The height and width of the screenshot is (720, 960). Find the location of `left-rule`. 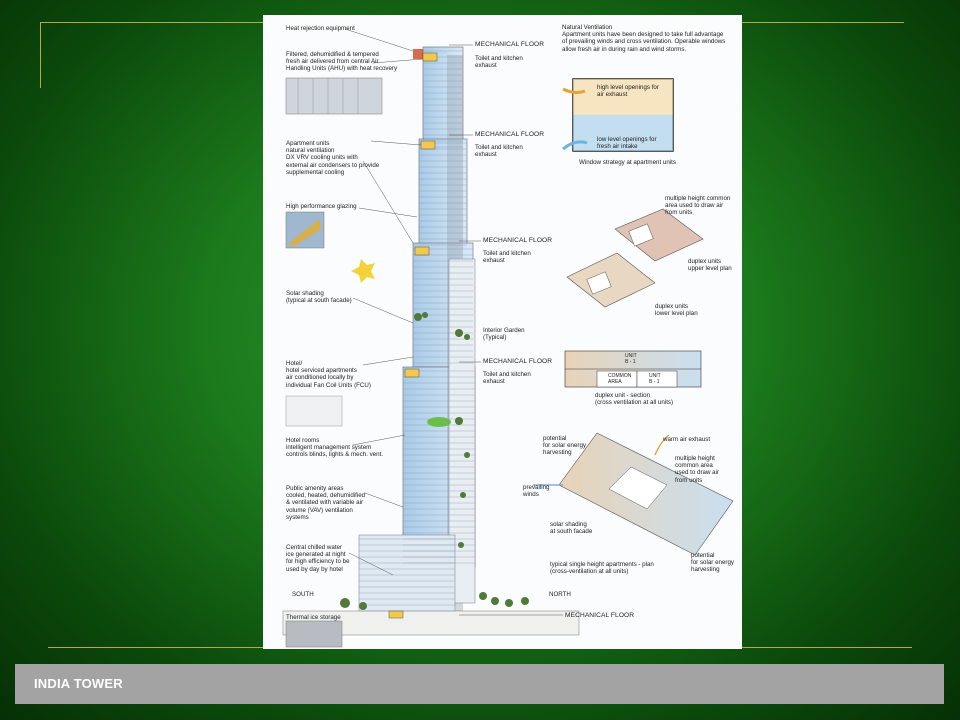

left-rule is located at coordinates (40, 55).